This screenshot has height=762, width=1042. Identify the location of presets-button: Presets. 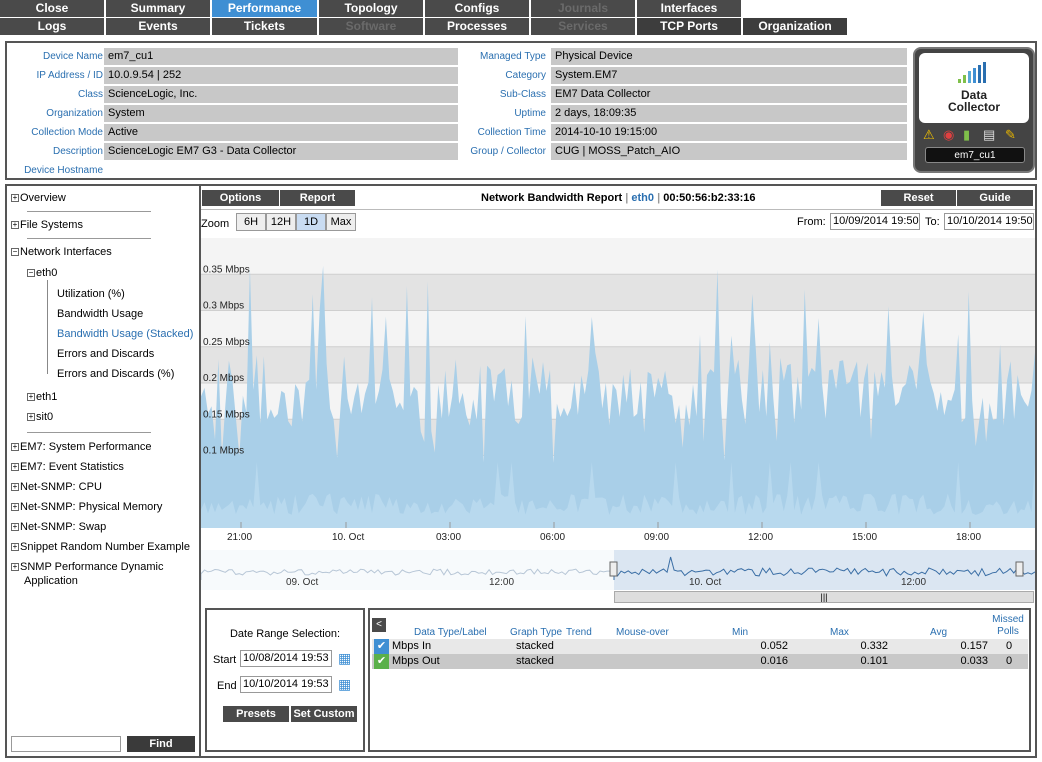
(256, 714).